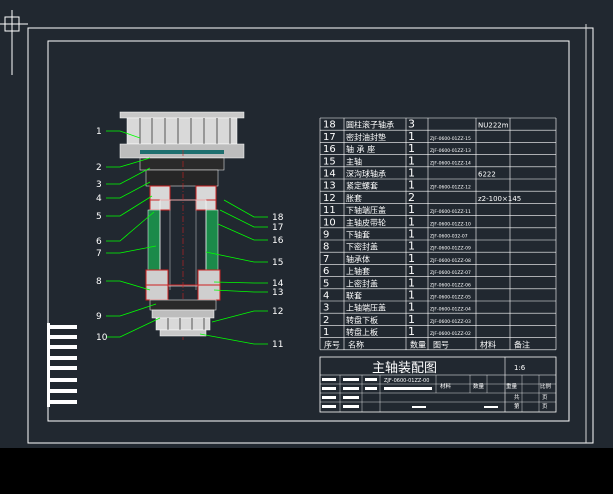 The image size is (613, 494). I want to click on bom-cell-code: ZJF-0600-01ZZ-11, so click(450, 212).